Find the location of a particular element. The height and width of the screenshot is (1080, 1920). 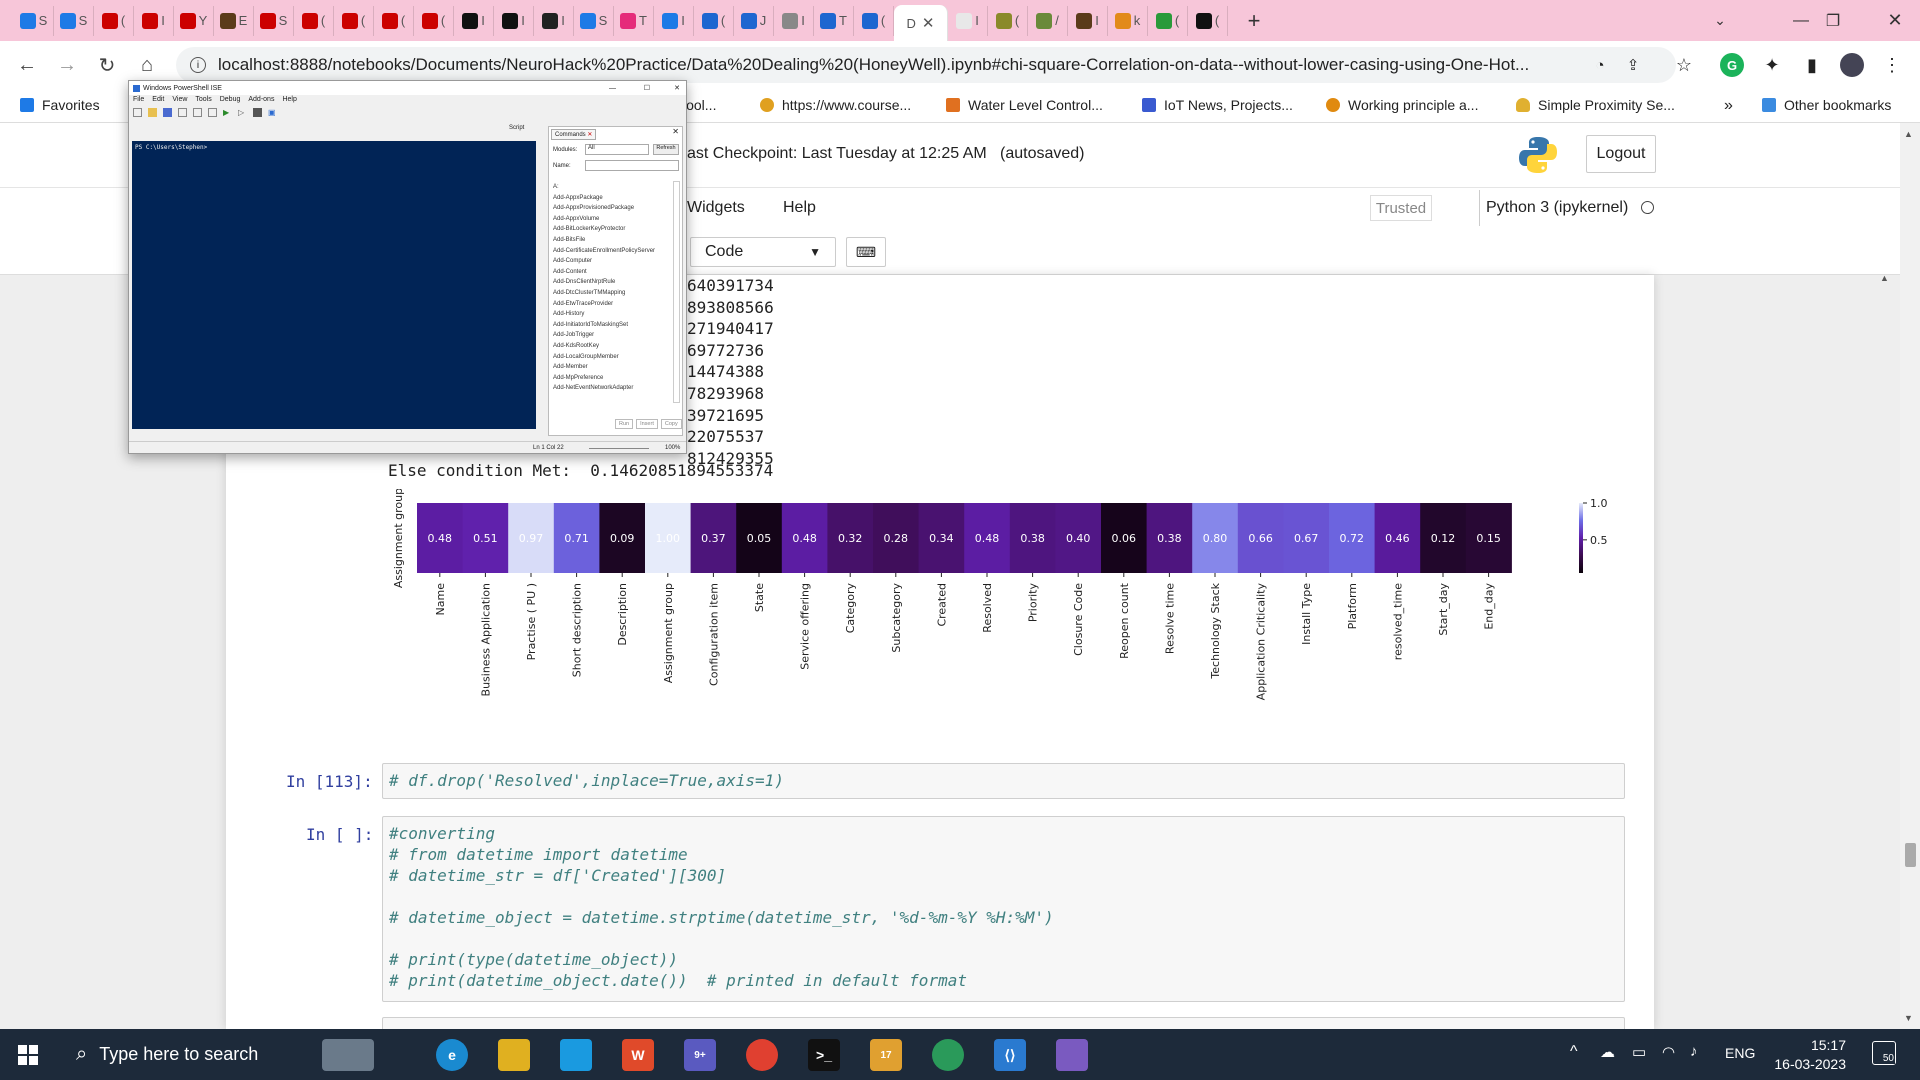

command-item: Add-AppxProvisionedPackage is located at coordinates (613, 208).